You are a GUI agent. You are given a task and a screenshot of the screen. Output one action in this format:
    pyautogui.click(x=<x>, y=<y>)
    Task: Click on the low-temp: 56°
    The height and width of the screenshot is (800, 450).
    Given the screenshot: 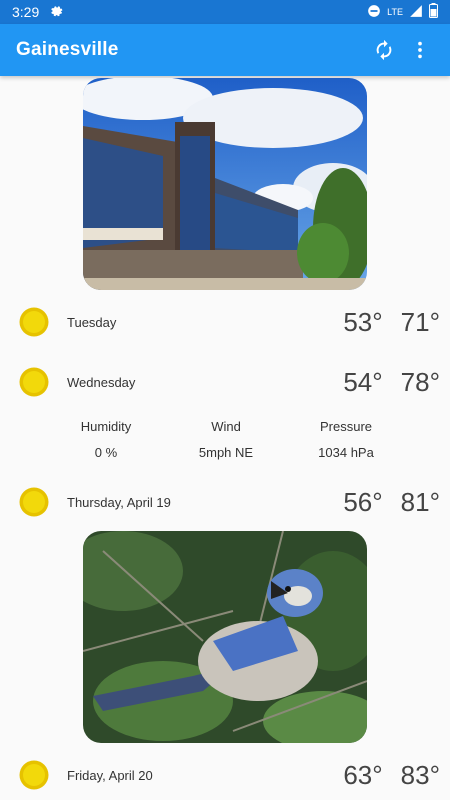 What is the action you would take?
    pyautogui.click(x=363, y=501)
    